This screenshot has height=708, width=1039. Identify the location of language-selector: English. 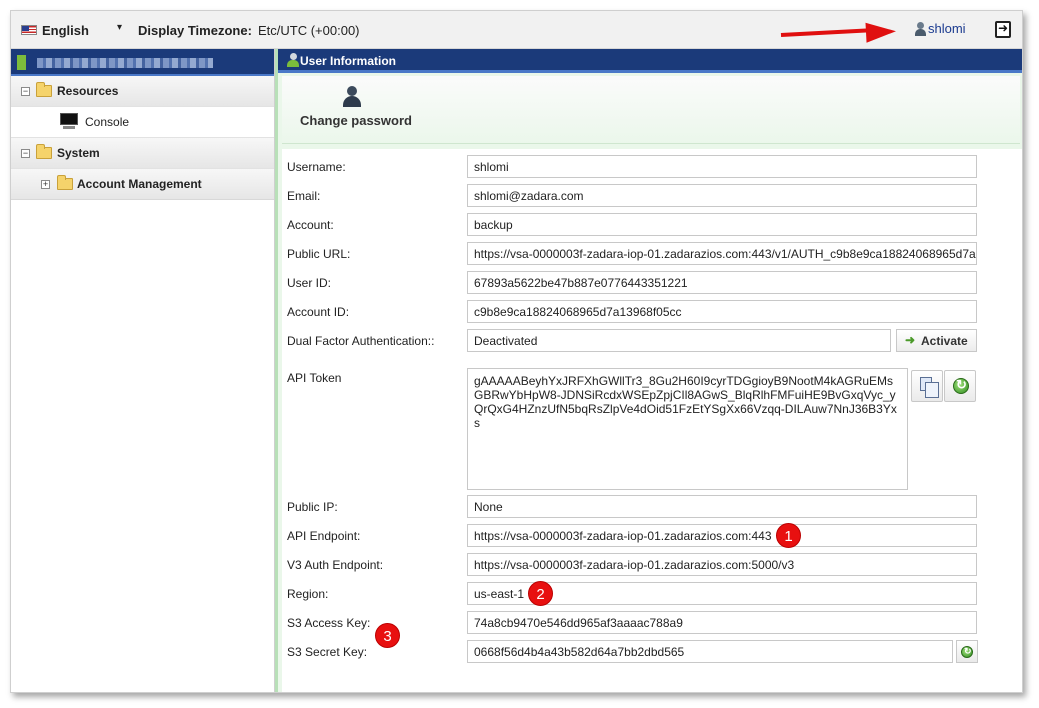
(65, 30).